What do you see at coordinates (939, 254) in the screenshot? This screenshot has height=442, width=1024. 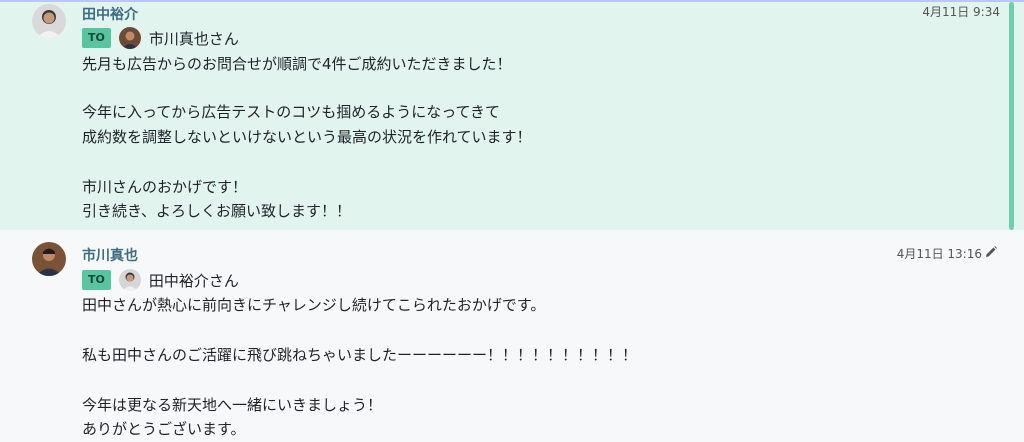 I see `message-timestamp: 4月11日 13:16` at bounding box center [939, 254].